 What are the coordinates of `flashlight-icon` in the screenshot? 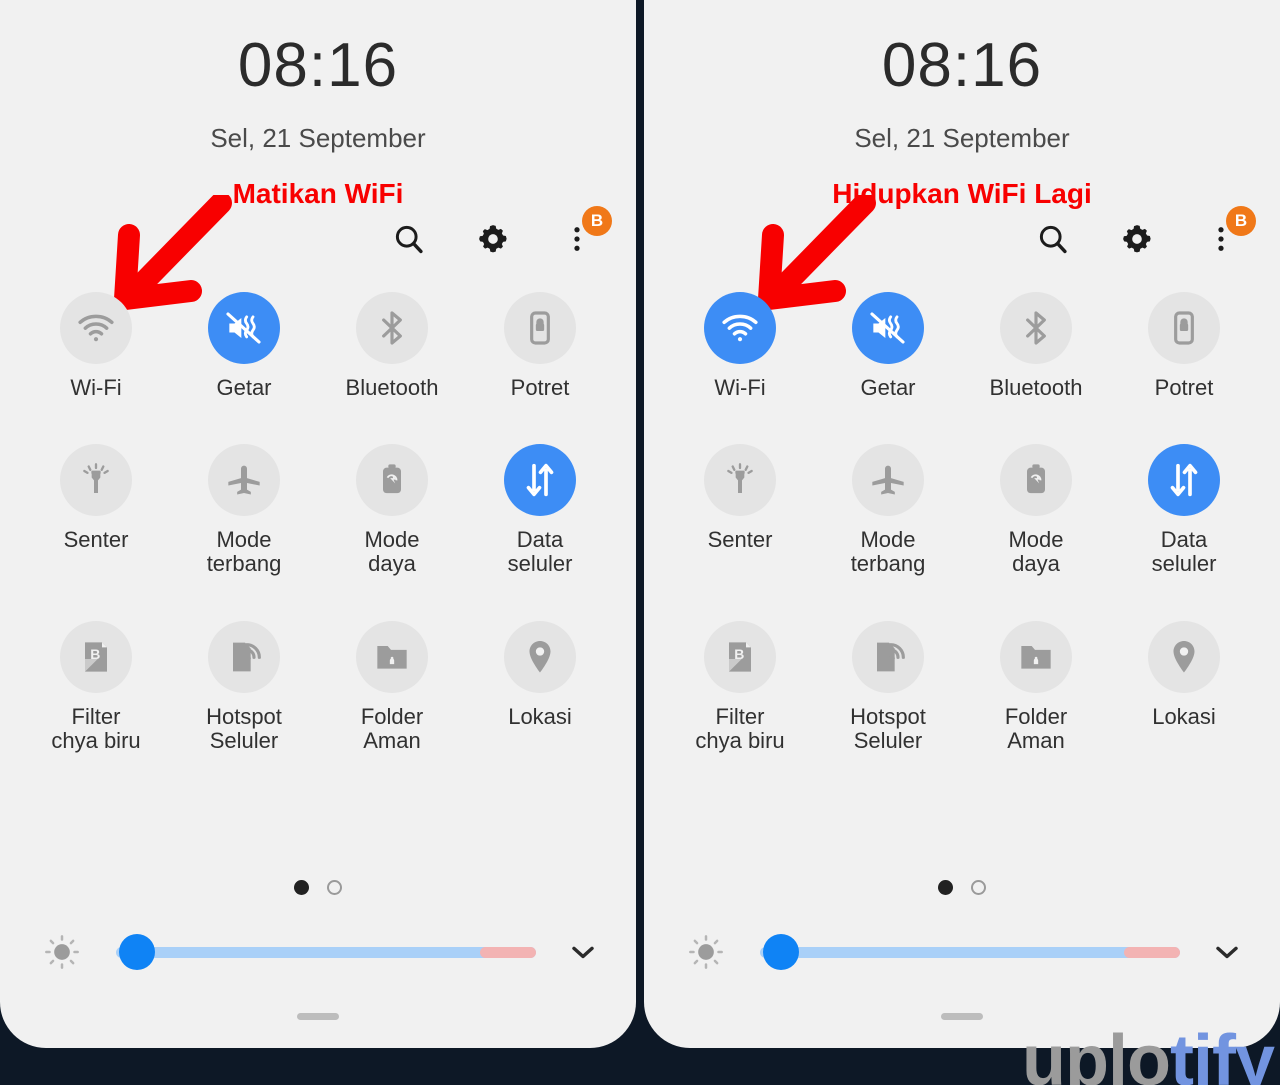 It's located at (740, 478).